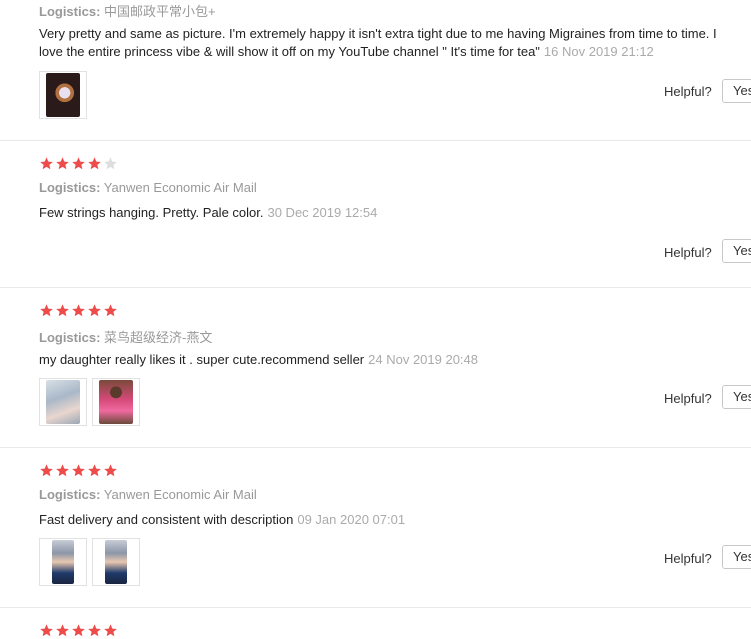 The image size is (751, 639). Describe the element at coordinates (151, 212) in the screenshot. I see `review-text-body: Few strings hanging. Pretty. Pale color.` at that location.